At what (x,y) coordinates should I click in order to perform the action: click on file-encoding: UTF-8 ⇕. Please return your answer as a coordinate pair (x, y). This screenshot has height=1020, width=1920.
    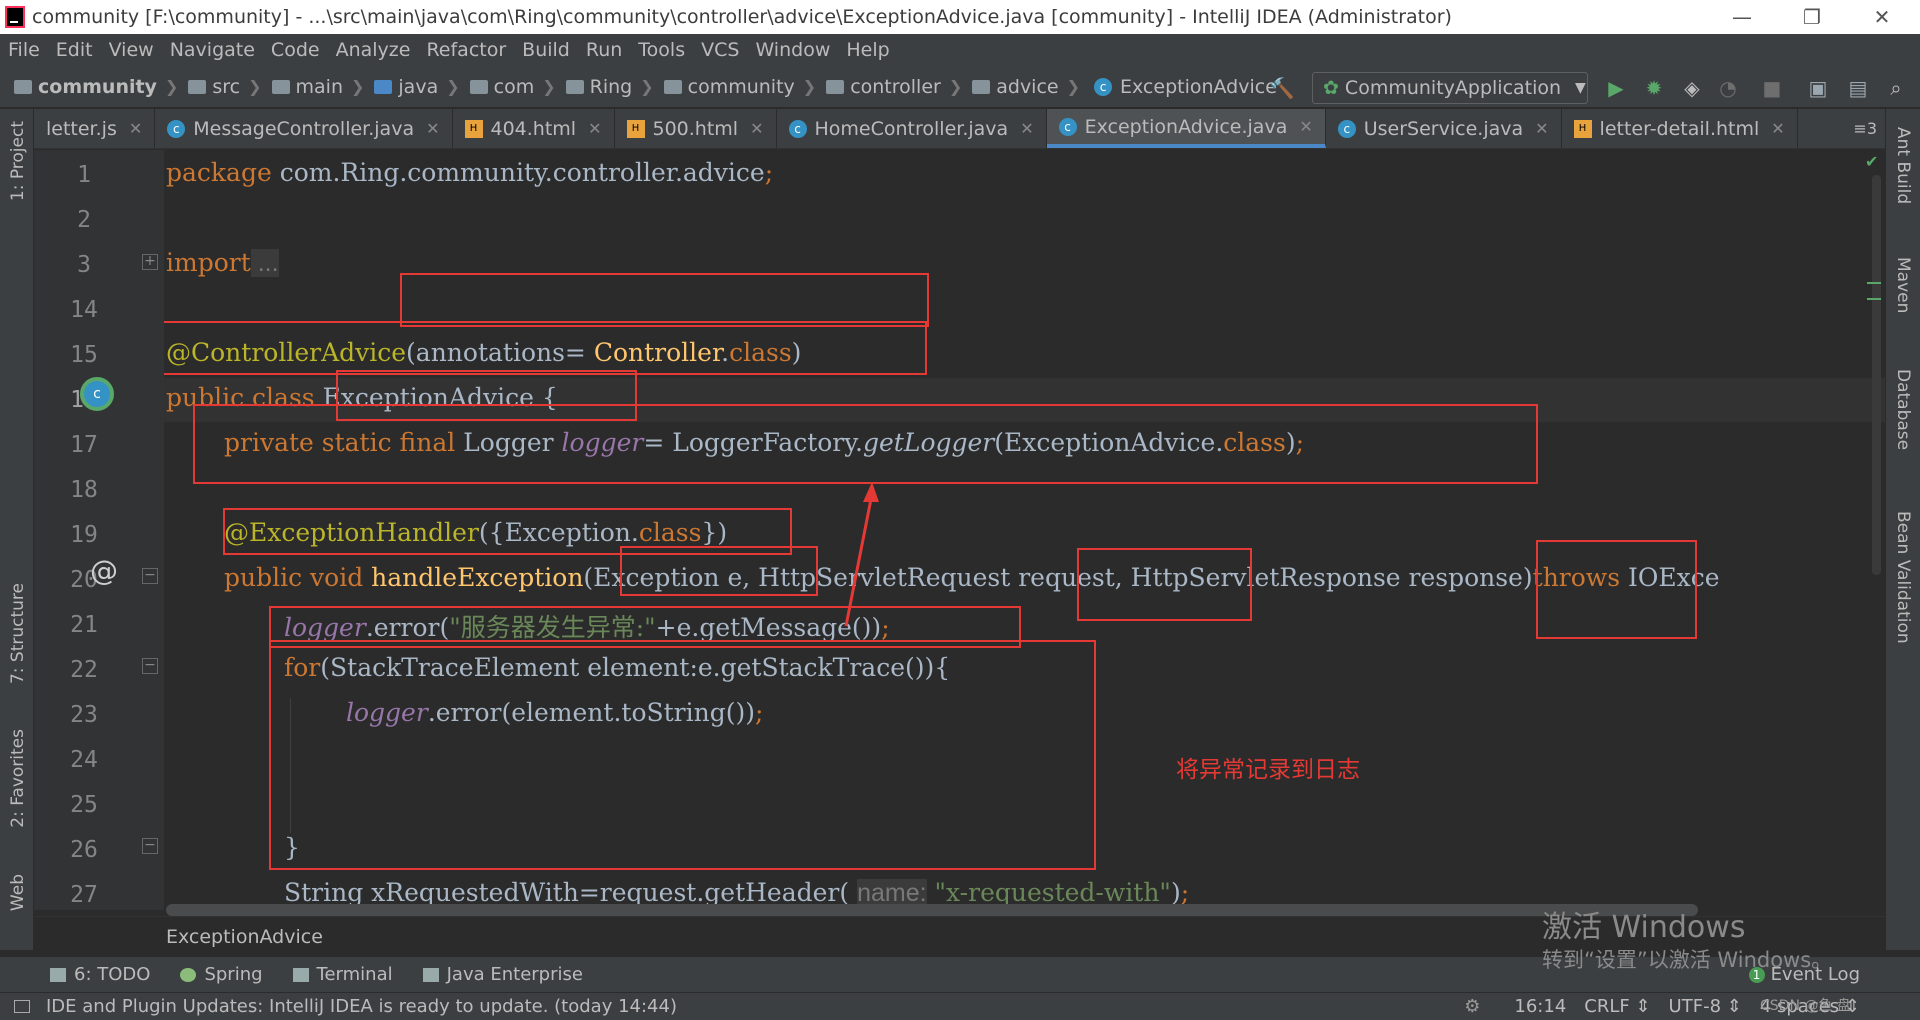
    Looking at the image, I should click on (1705, 1006).